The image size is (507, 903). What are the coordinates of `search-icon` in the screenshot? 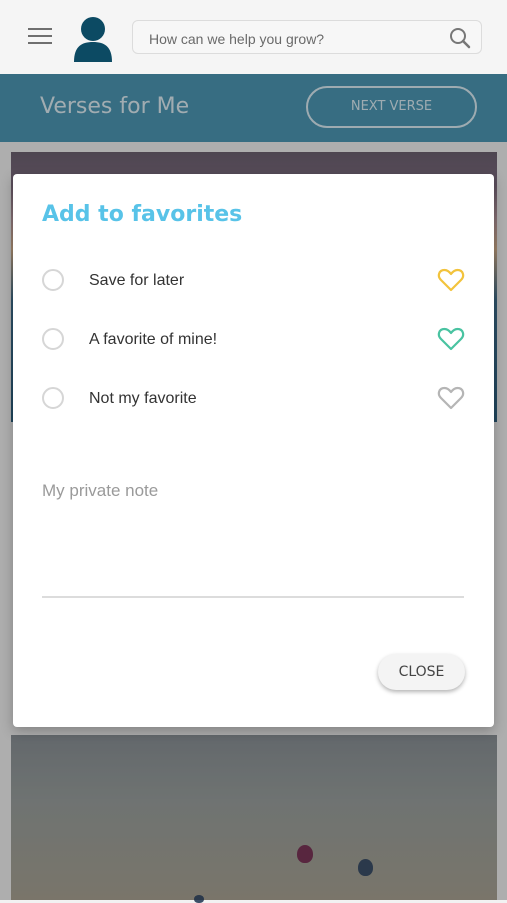 It's located at (460, 38).